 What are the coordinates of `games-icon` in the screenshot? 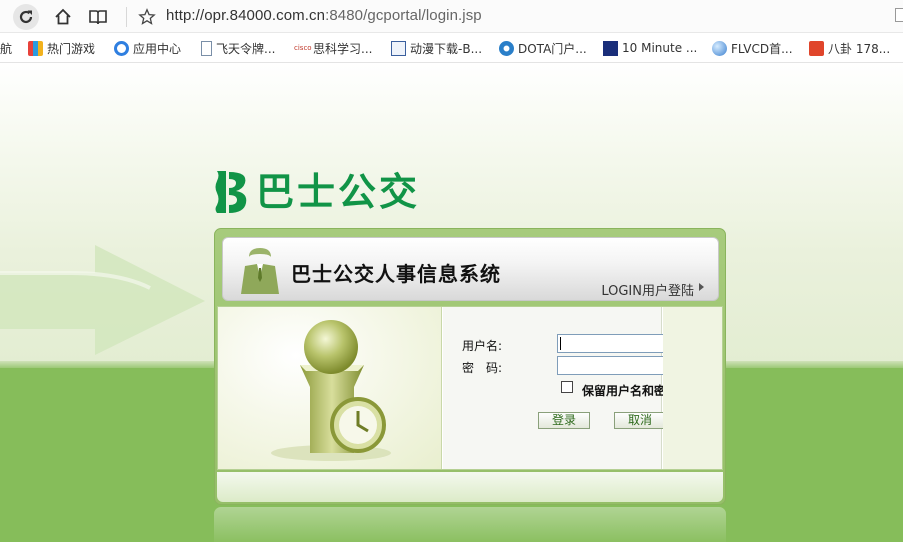 It's located at (35, 48).